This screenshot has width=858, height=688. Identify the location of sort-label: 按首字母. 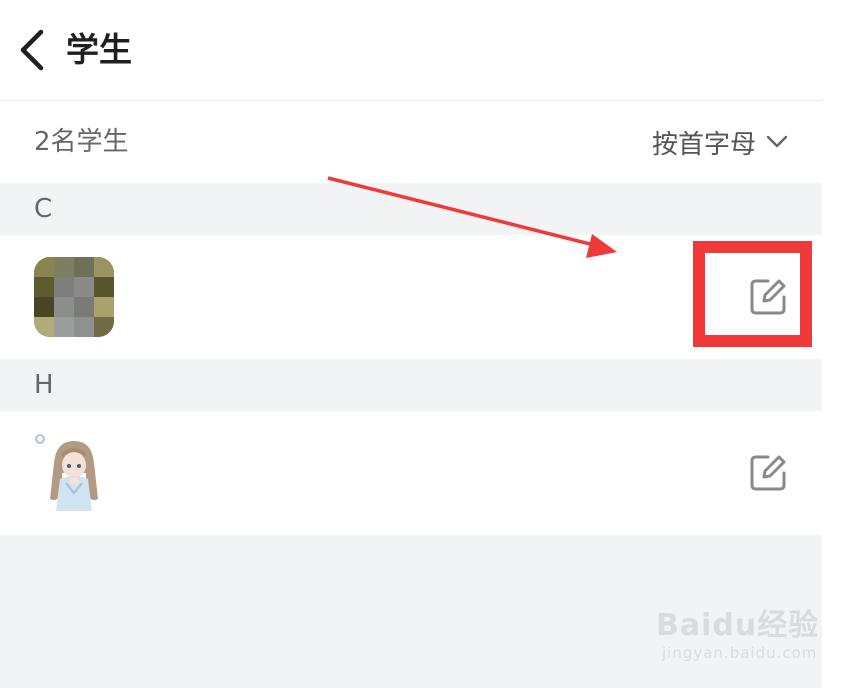
(703, 144).